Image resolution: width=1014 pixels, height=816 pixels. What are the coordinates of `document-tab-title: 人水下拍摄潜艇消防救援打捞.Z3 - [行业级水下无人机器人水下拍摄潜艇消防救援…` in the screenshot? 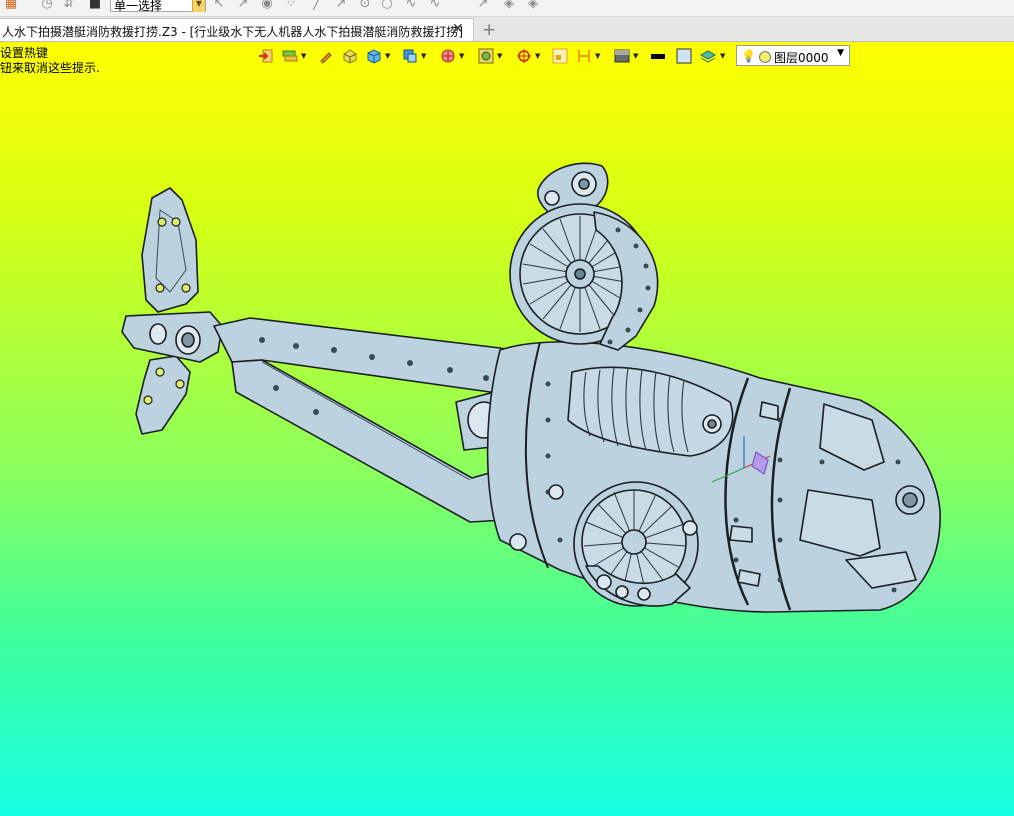 It's located at (232, 32).